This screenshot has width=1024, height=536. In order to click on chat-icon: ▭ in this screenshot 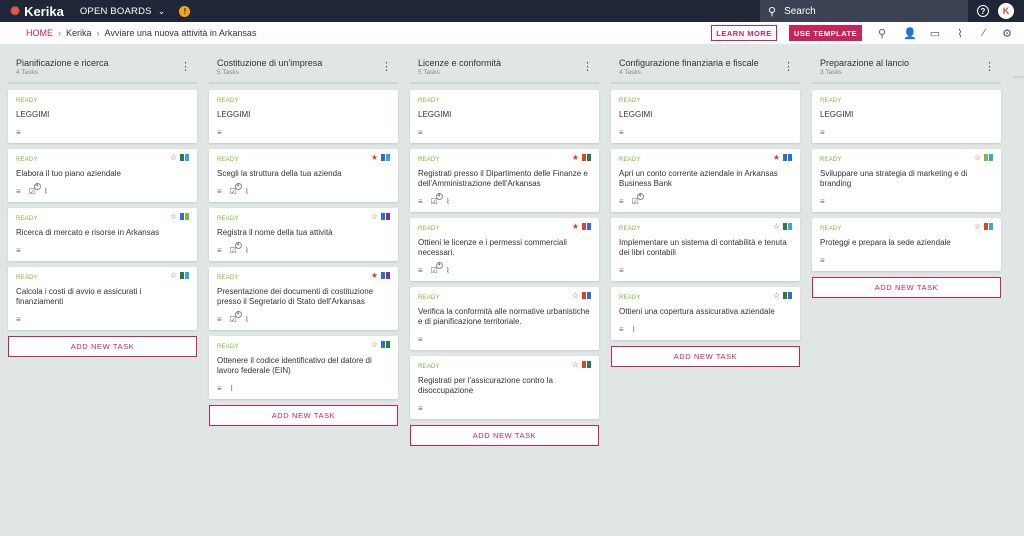, I will do `click(935, 33)`.